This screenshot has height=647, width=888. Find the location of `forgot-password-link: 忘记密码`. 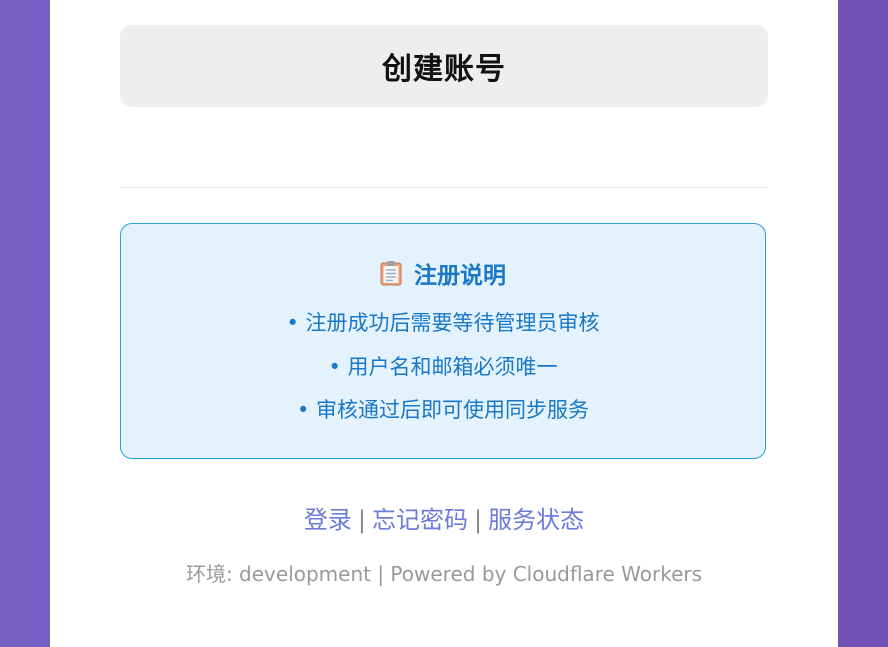

forgot-password-link: 忘记密码 is located at coordinates (420, 520).